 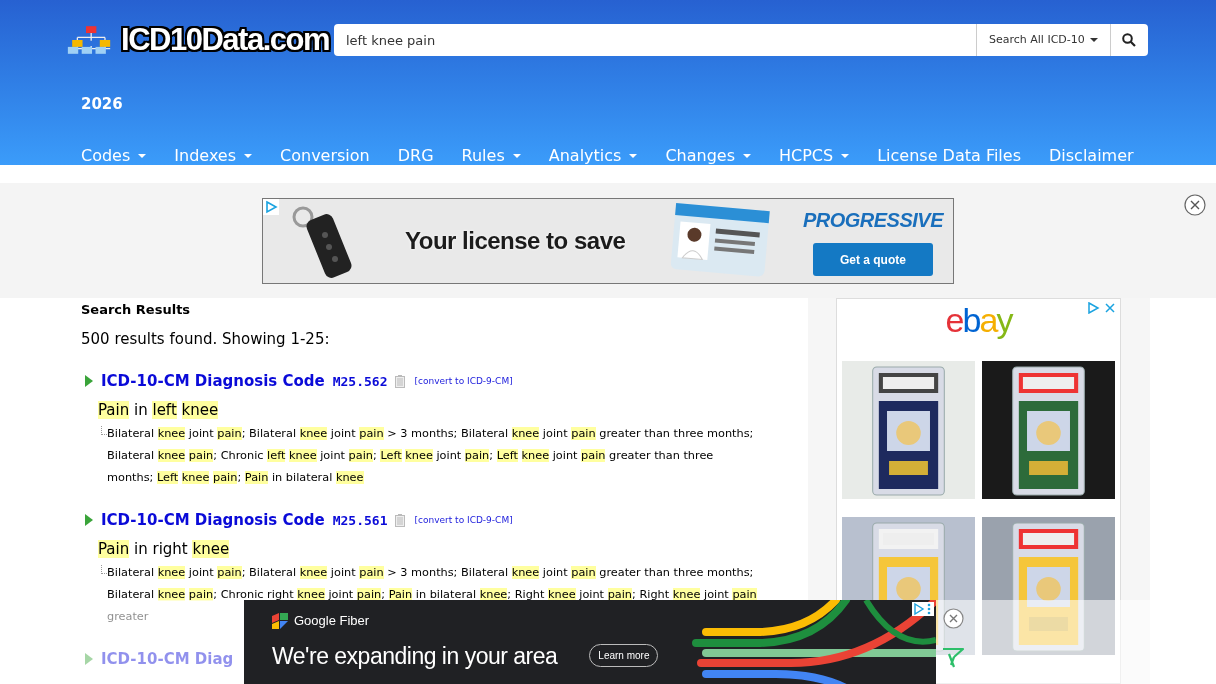 I want to click on search-scope-dropdown: Search All ICD-10, so click(x=1043, y=40).